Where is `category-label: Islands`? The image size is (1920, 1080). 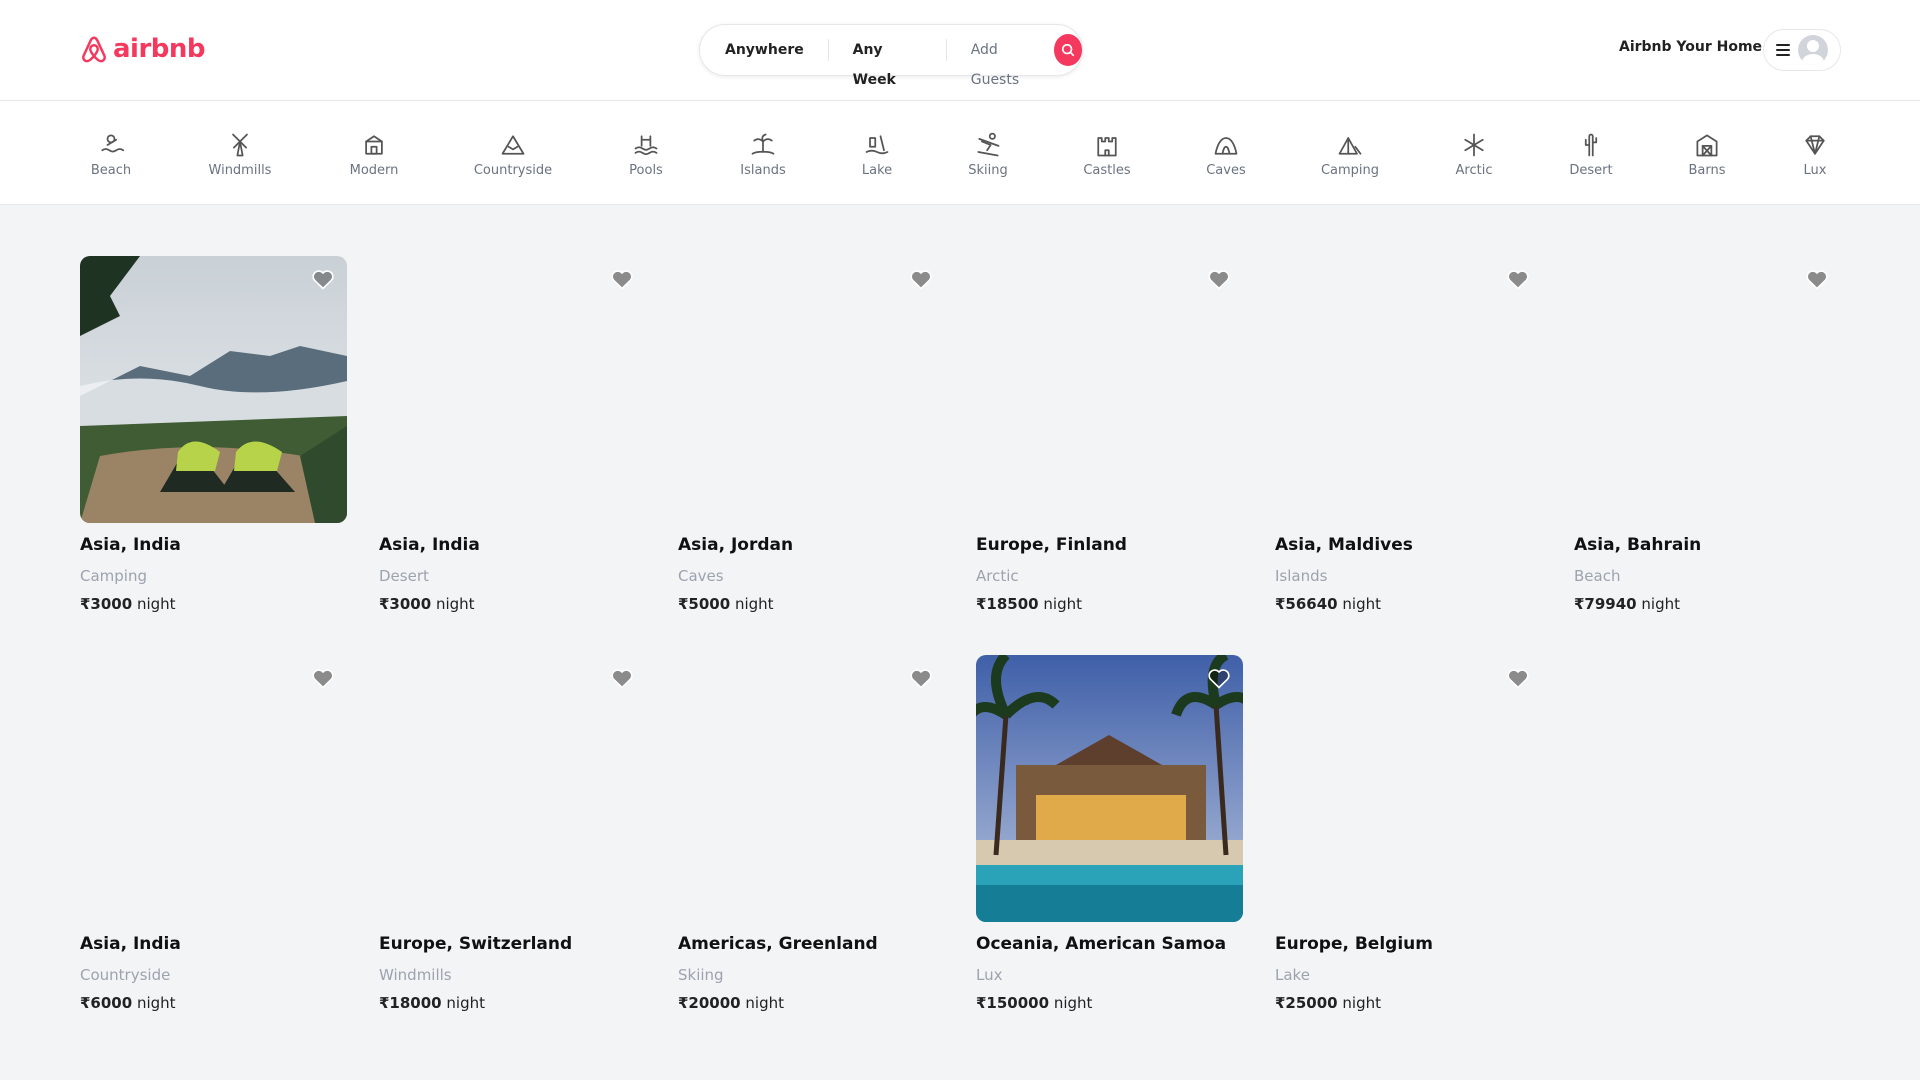 category-label: Islands is located at coordinates (763, 170).